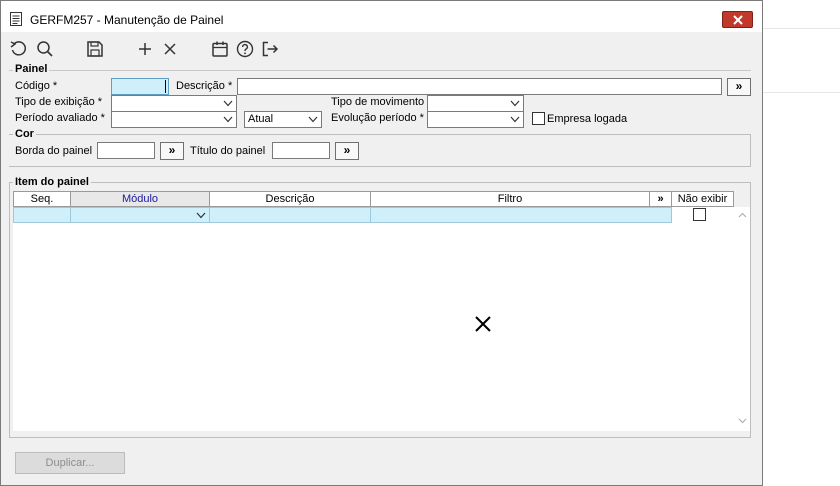  What do you see at coordinates (60, 118) in the screenshot?
I see `periodo-avaliado-label: Período avaliado *` at bounding box center [60, 118].